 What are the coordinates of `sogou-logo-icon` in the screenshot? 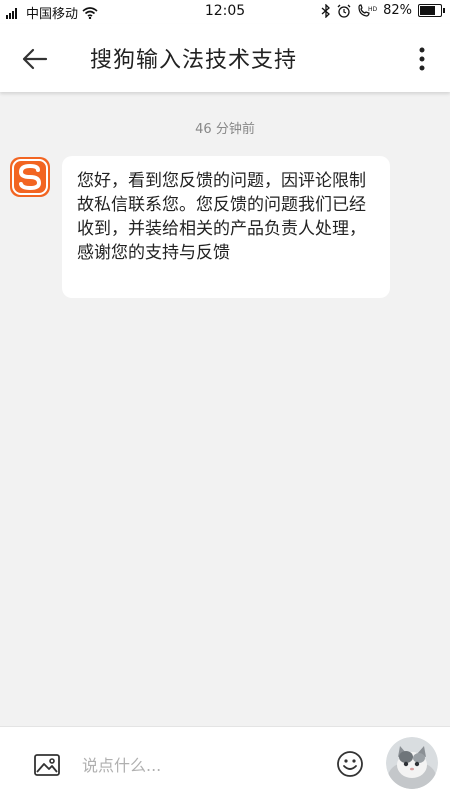 It's located at (30, 177).